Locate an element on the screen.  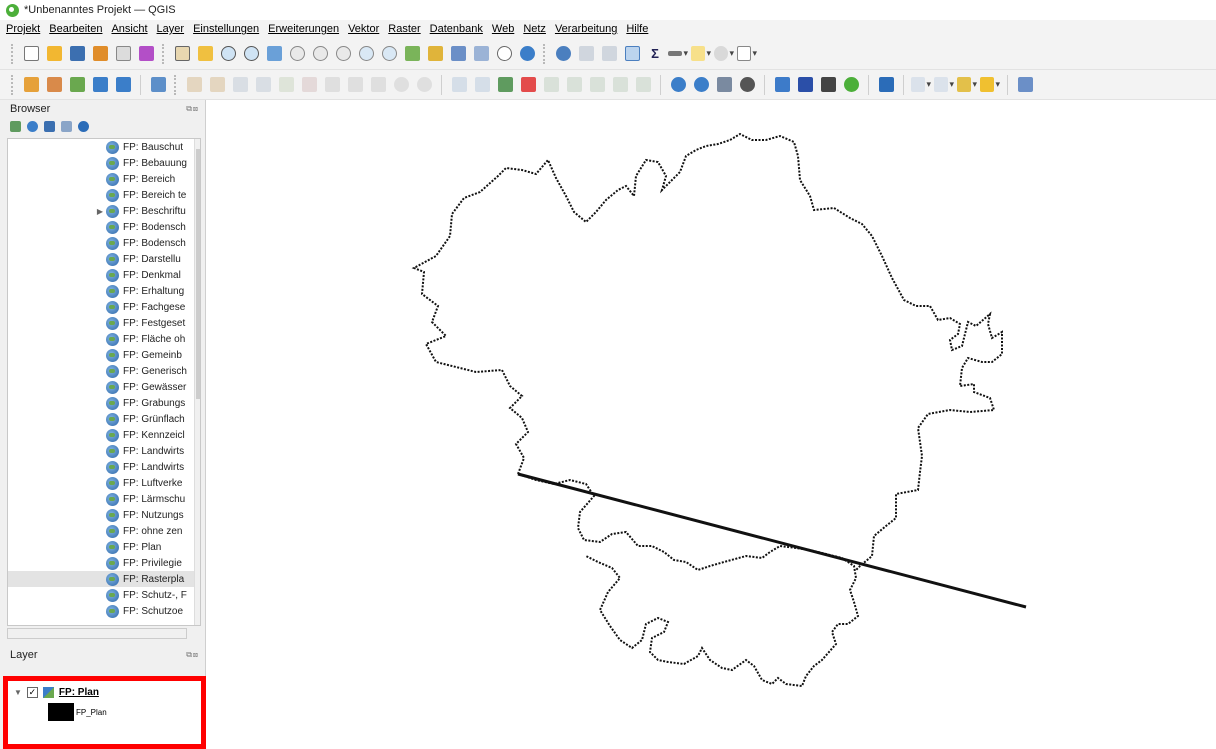
abc-label-icon is located at coordinates (528, 85).